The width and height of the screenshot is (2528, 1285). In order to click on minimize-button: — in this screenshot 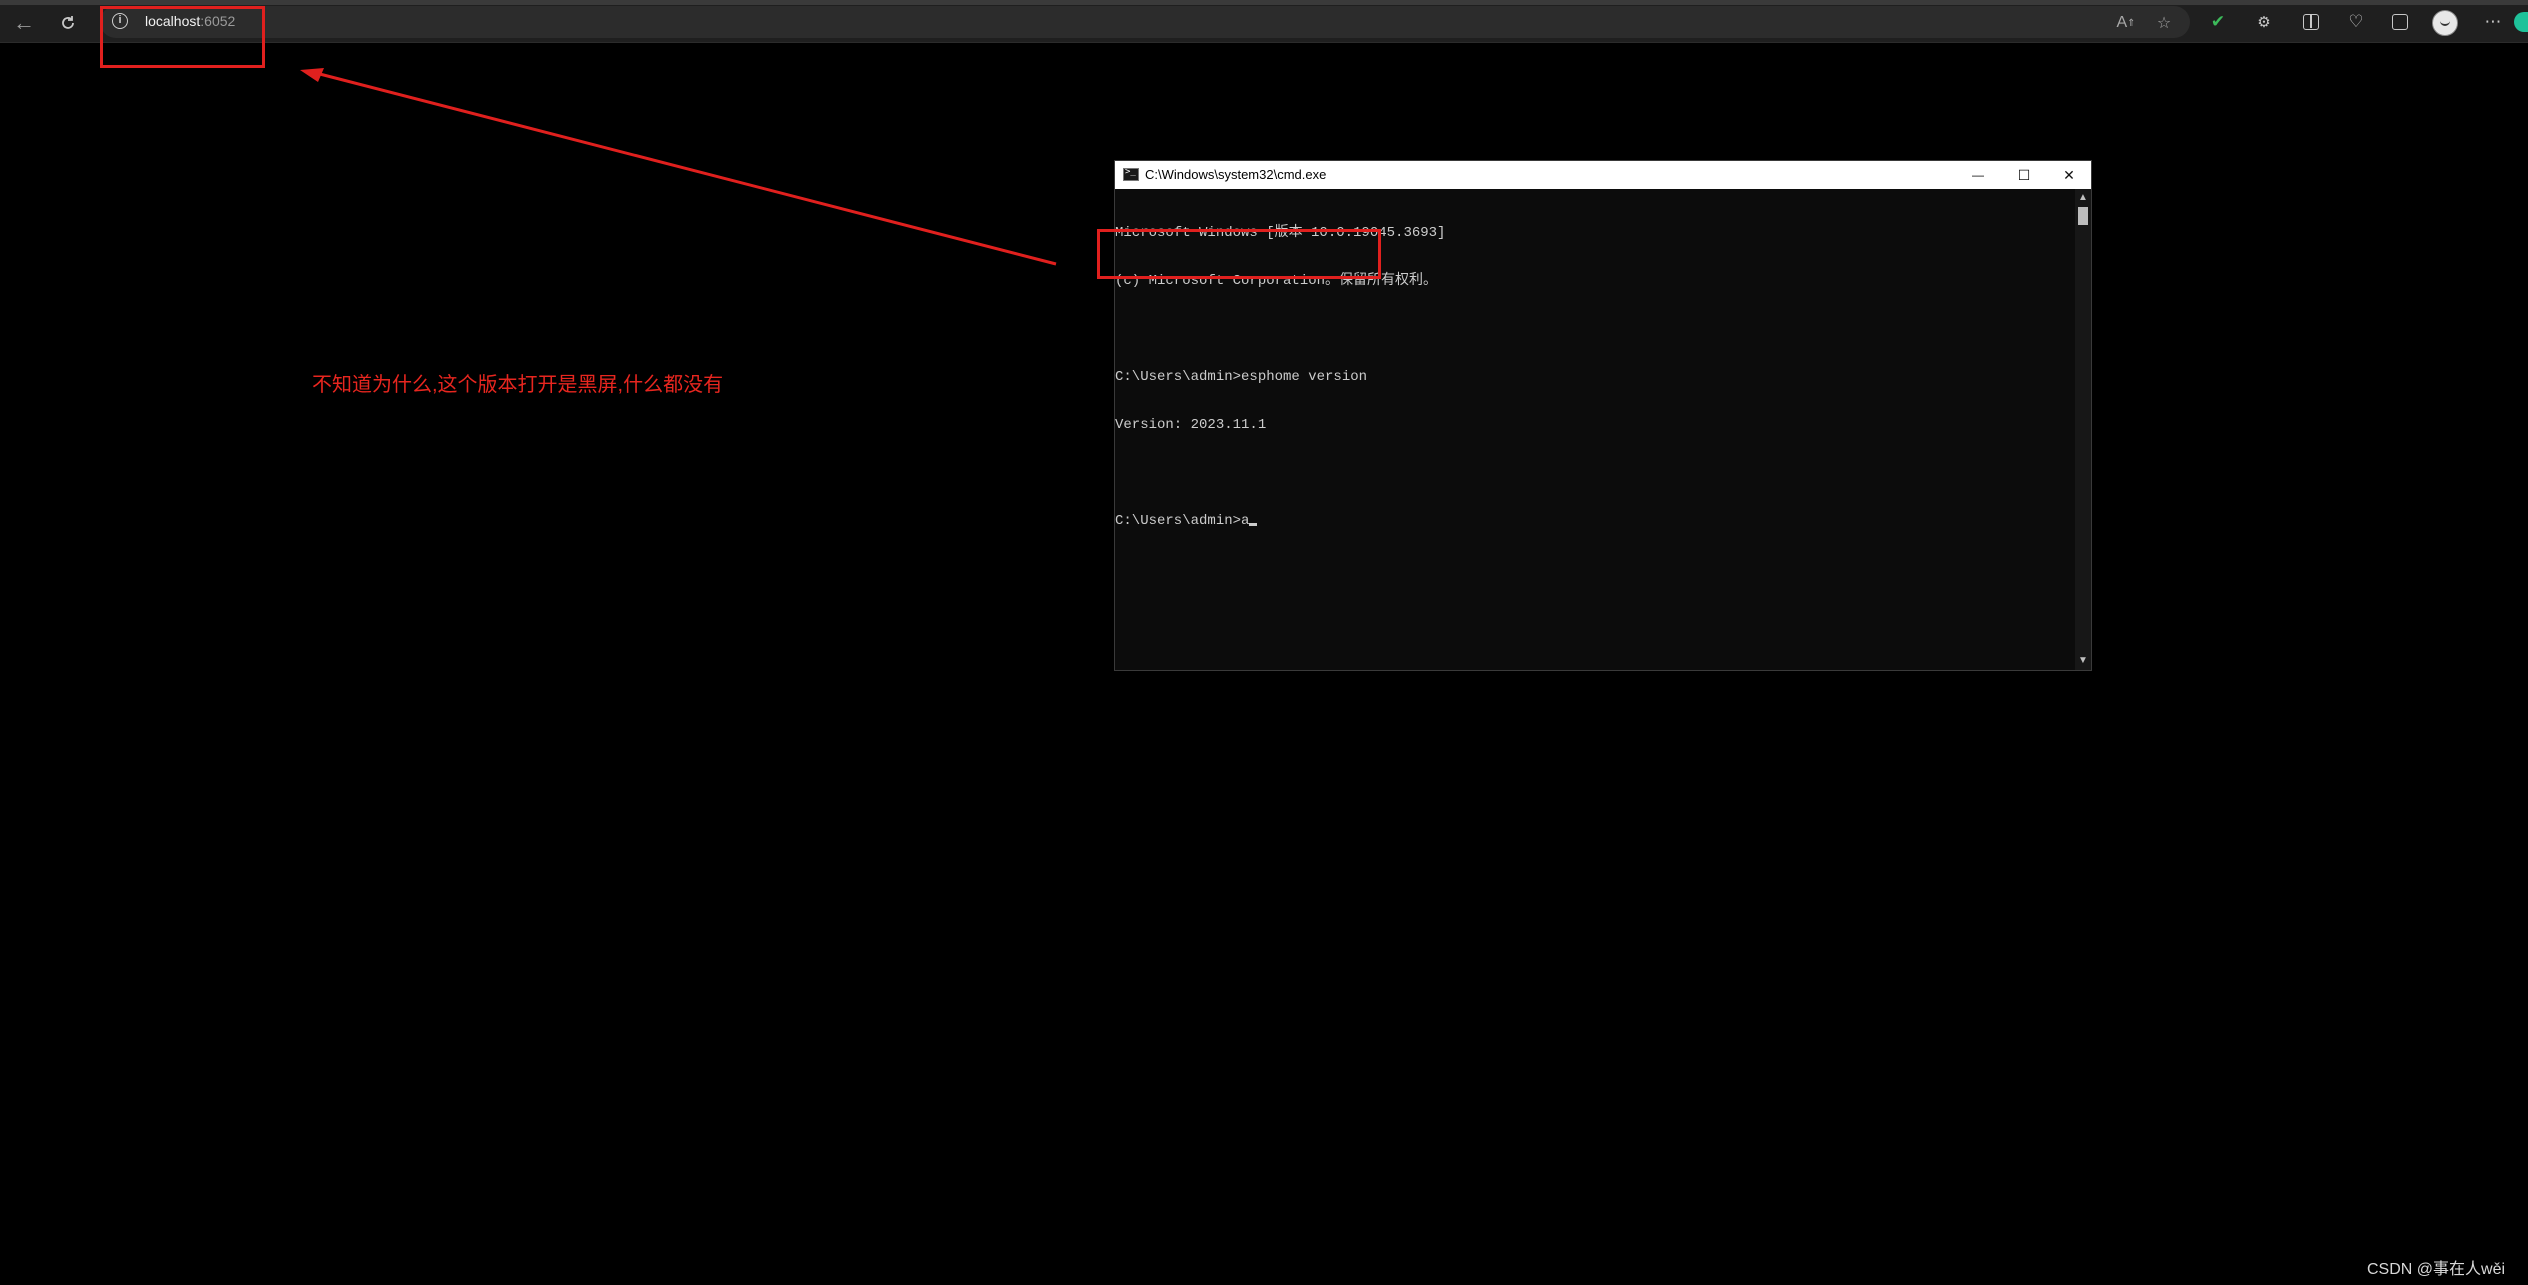, I will do `click(1978, 175)`.